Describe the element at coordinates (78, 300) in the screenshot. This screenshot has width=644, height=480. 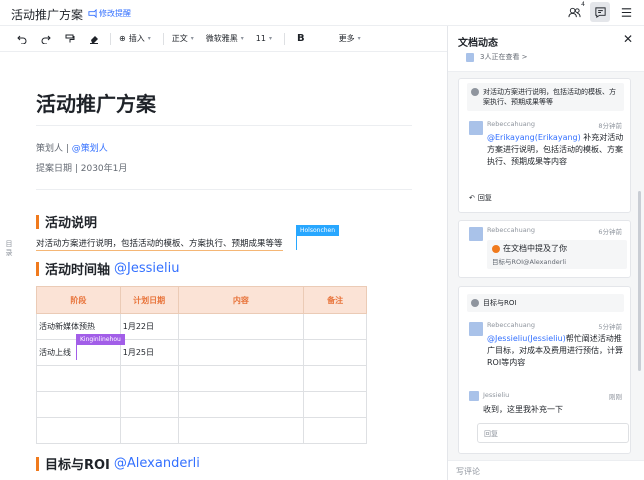
I see `table-header-cell: 阶段` at that location.